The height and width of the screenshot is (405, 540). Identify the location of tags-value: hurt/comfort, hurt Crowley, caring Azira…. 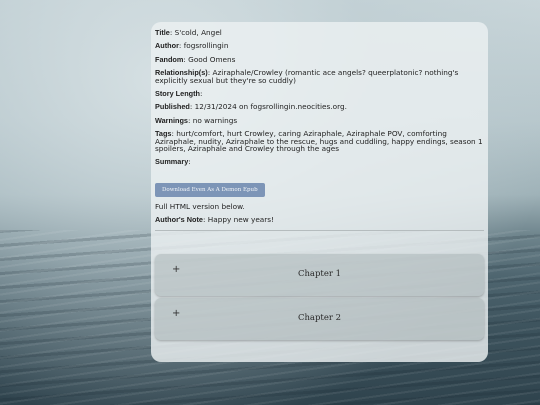
(319, 141).